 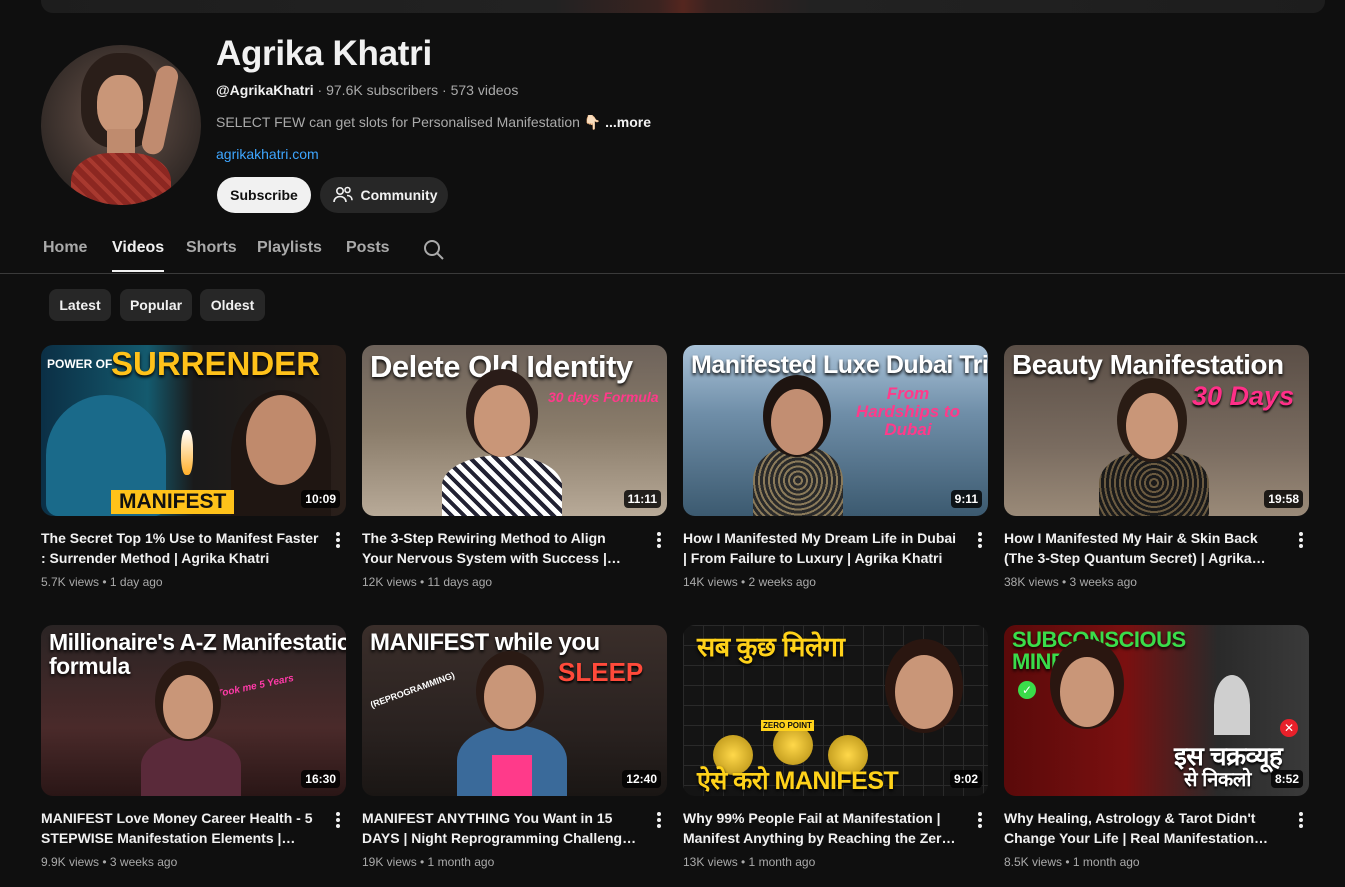 What do you see at coordinates (197, 642) in the screenshot?
I see `thumb-title-text: Millionaire's A-Z Manifestation` at bounding box center [197, 642].